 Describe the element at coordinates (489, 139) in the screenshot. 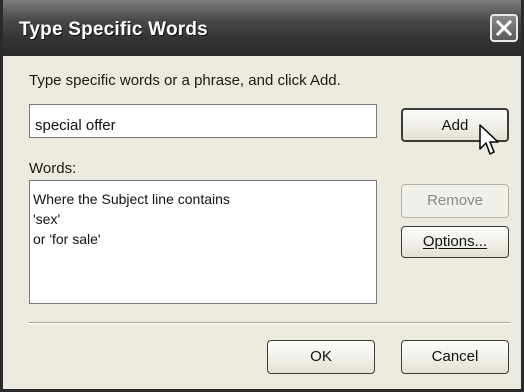

I see `mouse-pointer-icon` at that location.